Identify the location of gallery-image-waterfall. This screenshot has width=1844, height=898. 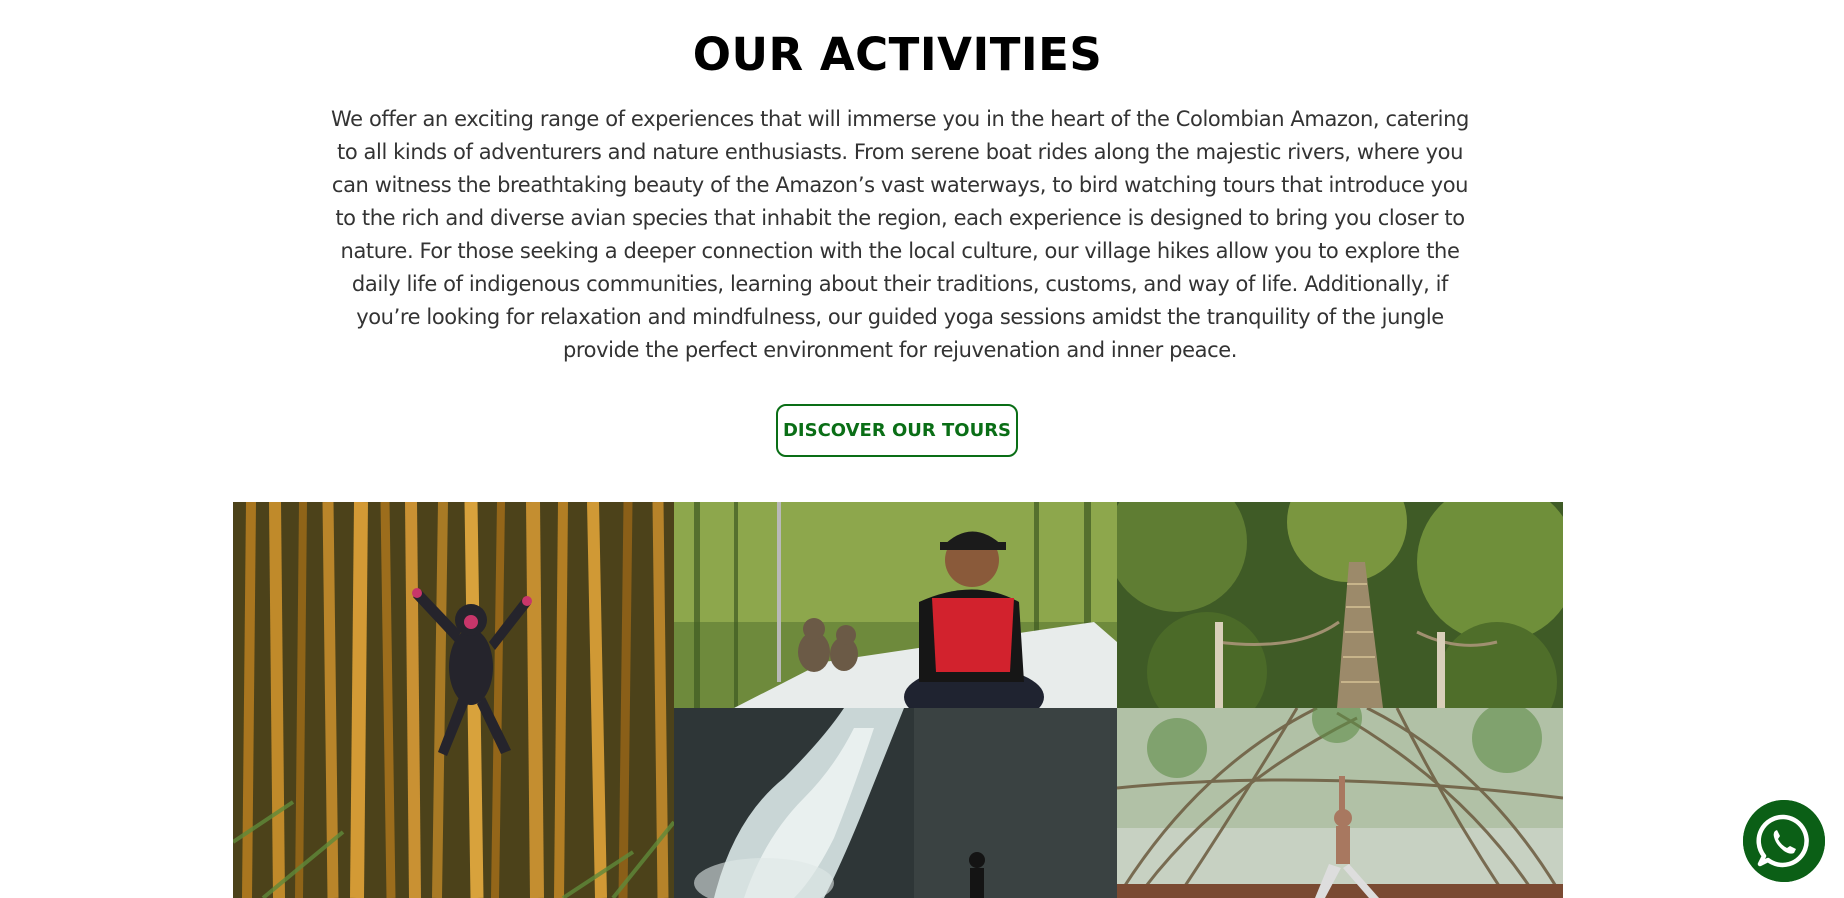
(895, 803).